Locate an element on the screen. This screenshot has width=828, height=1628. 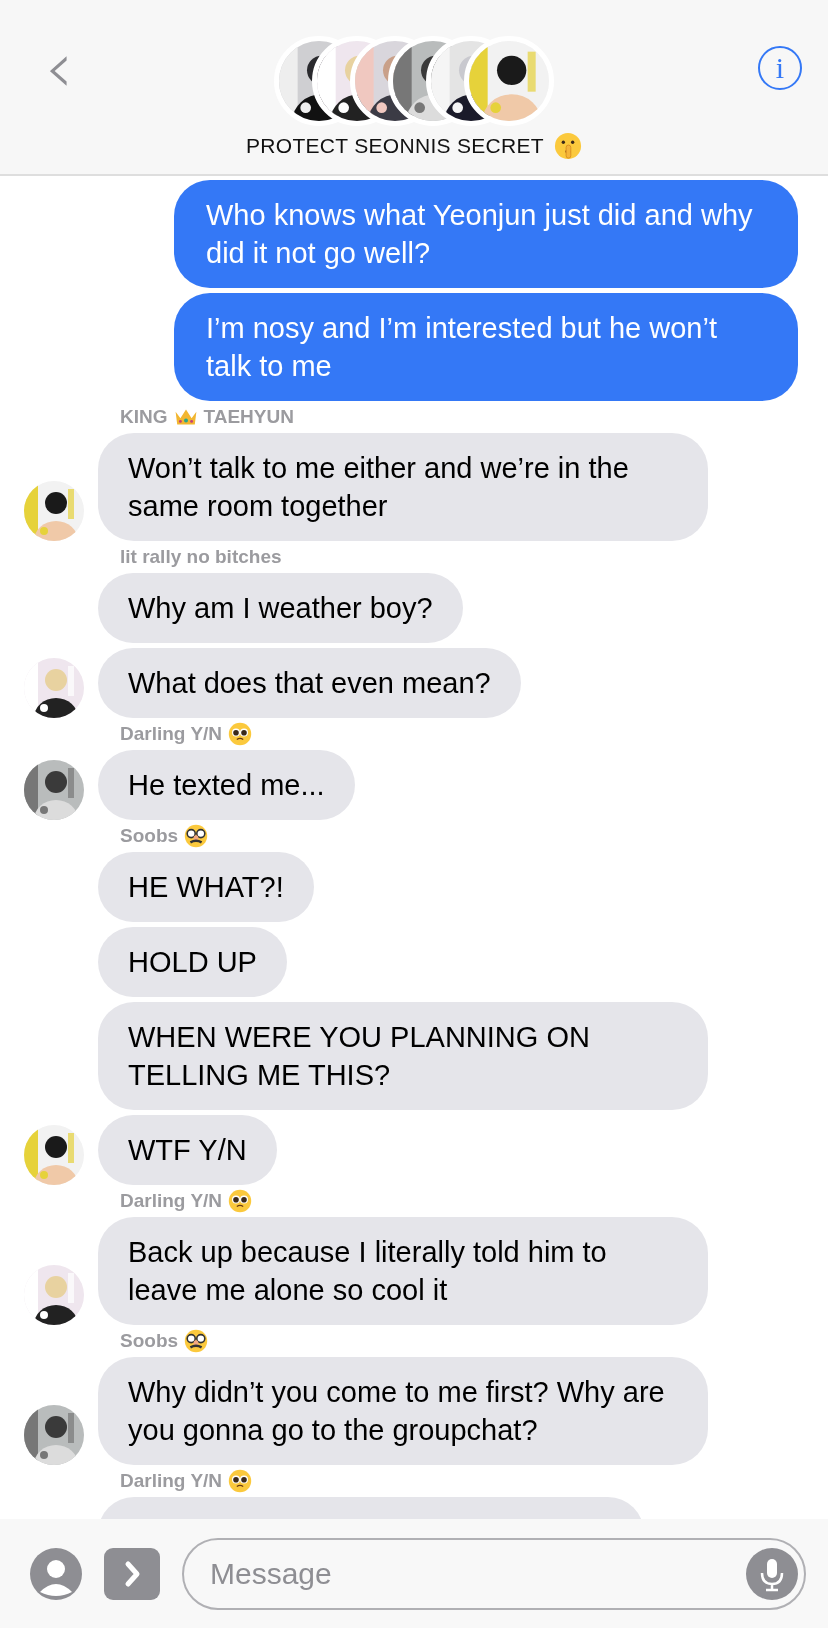
received-message: Why am I weather boy? is located at coordinates (280, 608).